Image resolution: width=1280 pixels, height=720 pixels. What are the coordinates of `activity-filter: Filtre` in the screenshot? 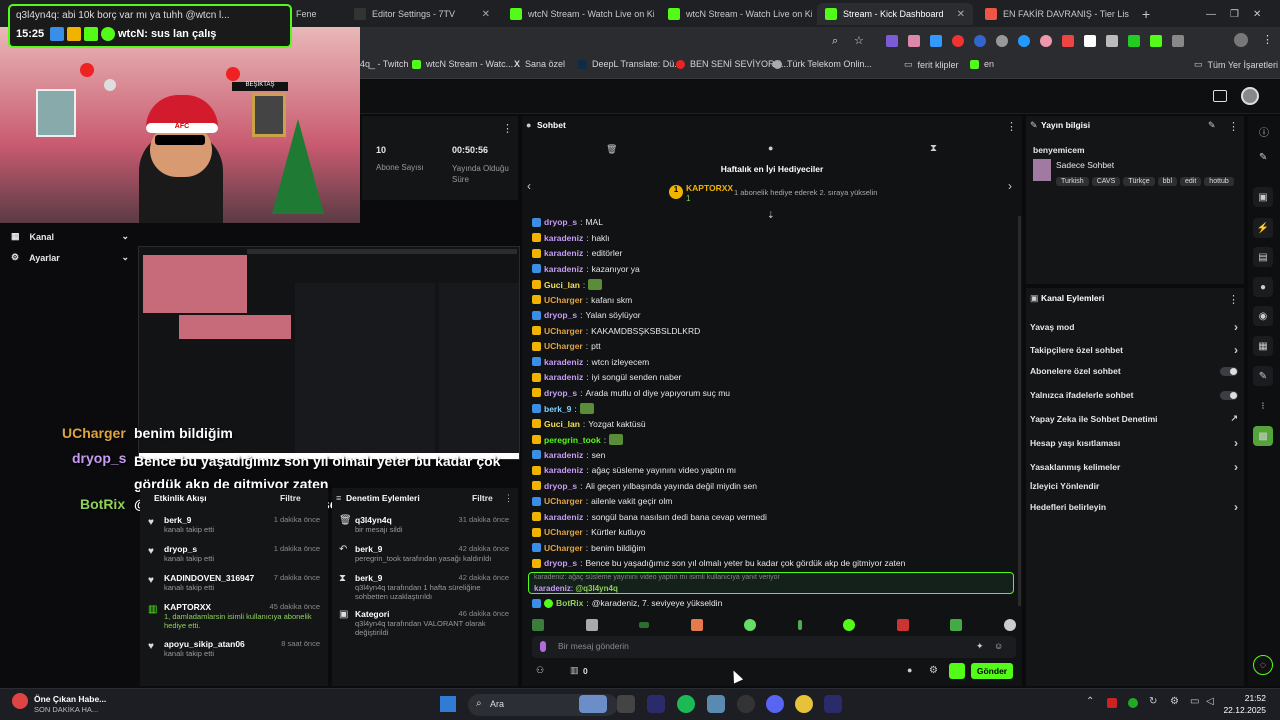 It's located at (290, 498).